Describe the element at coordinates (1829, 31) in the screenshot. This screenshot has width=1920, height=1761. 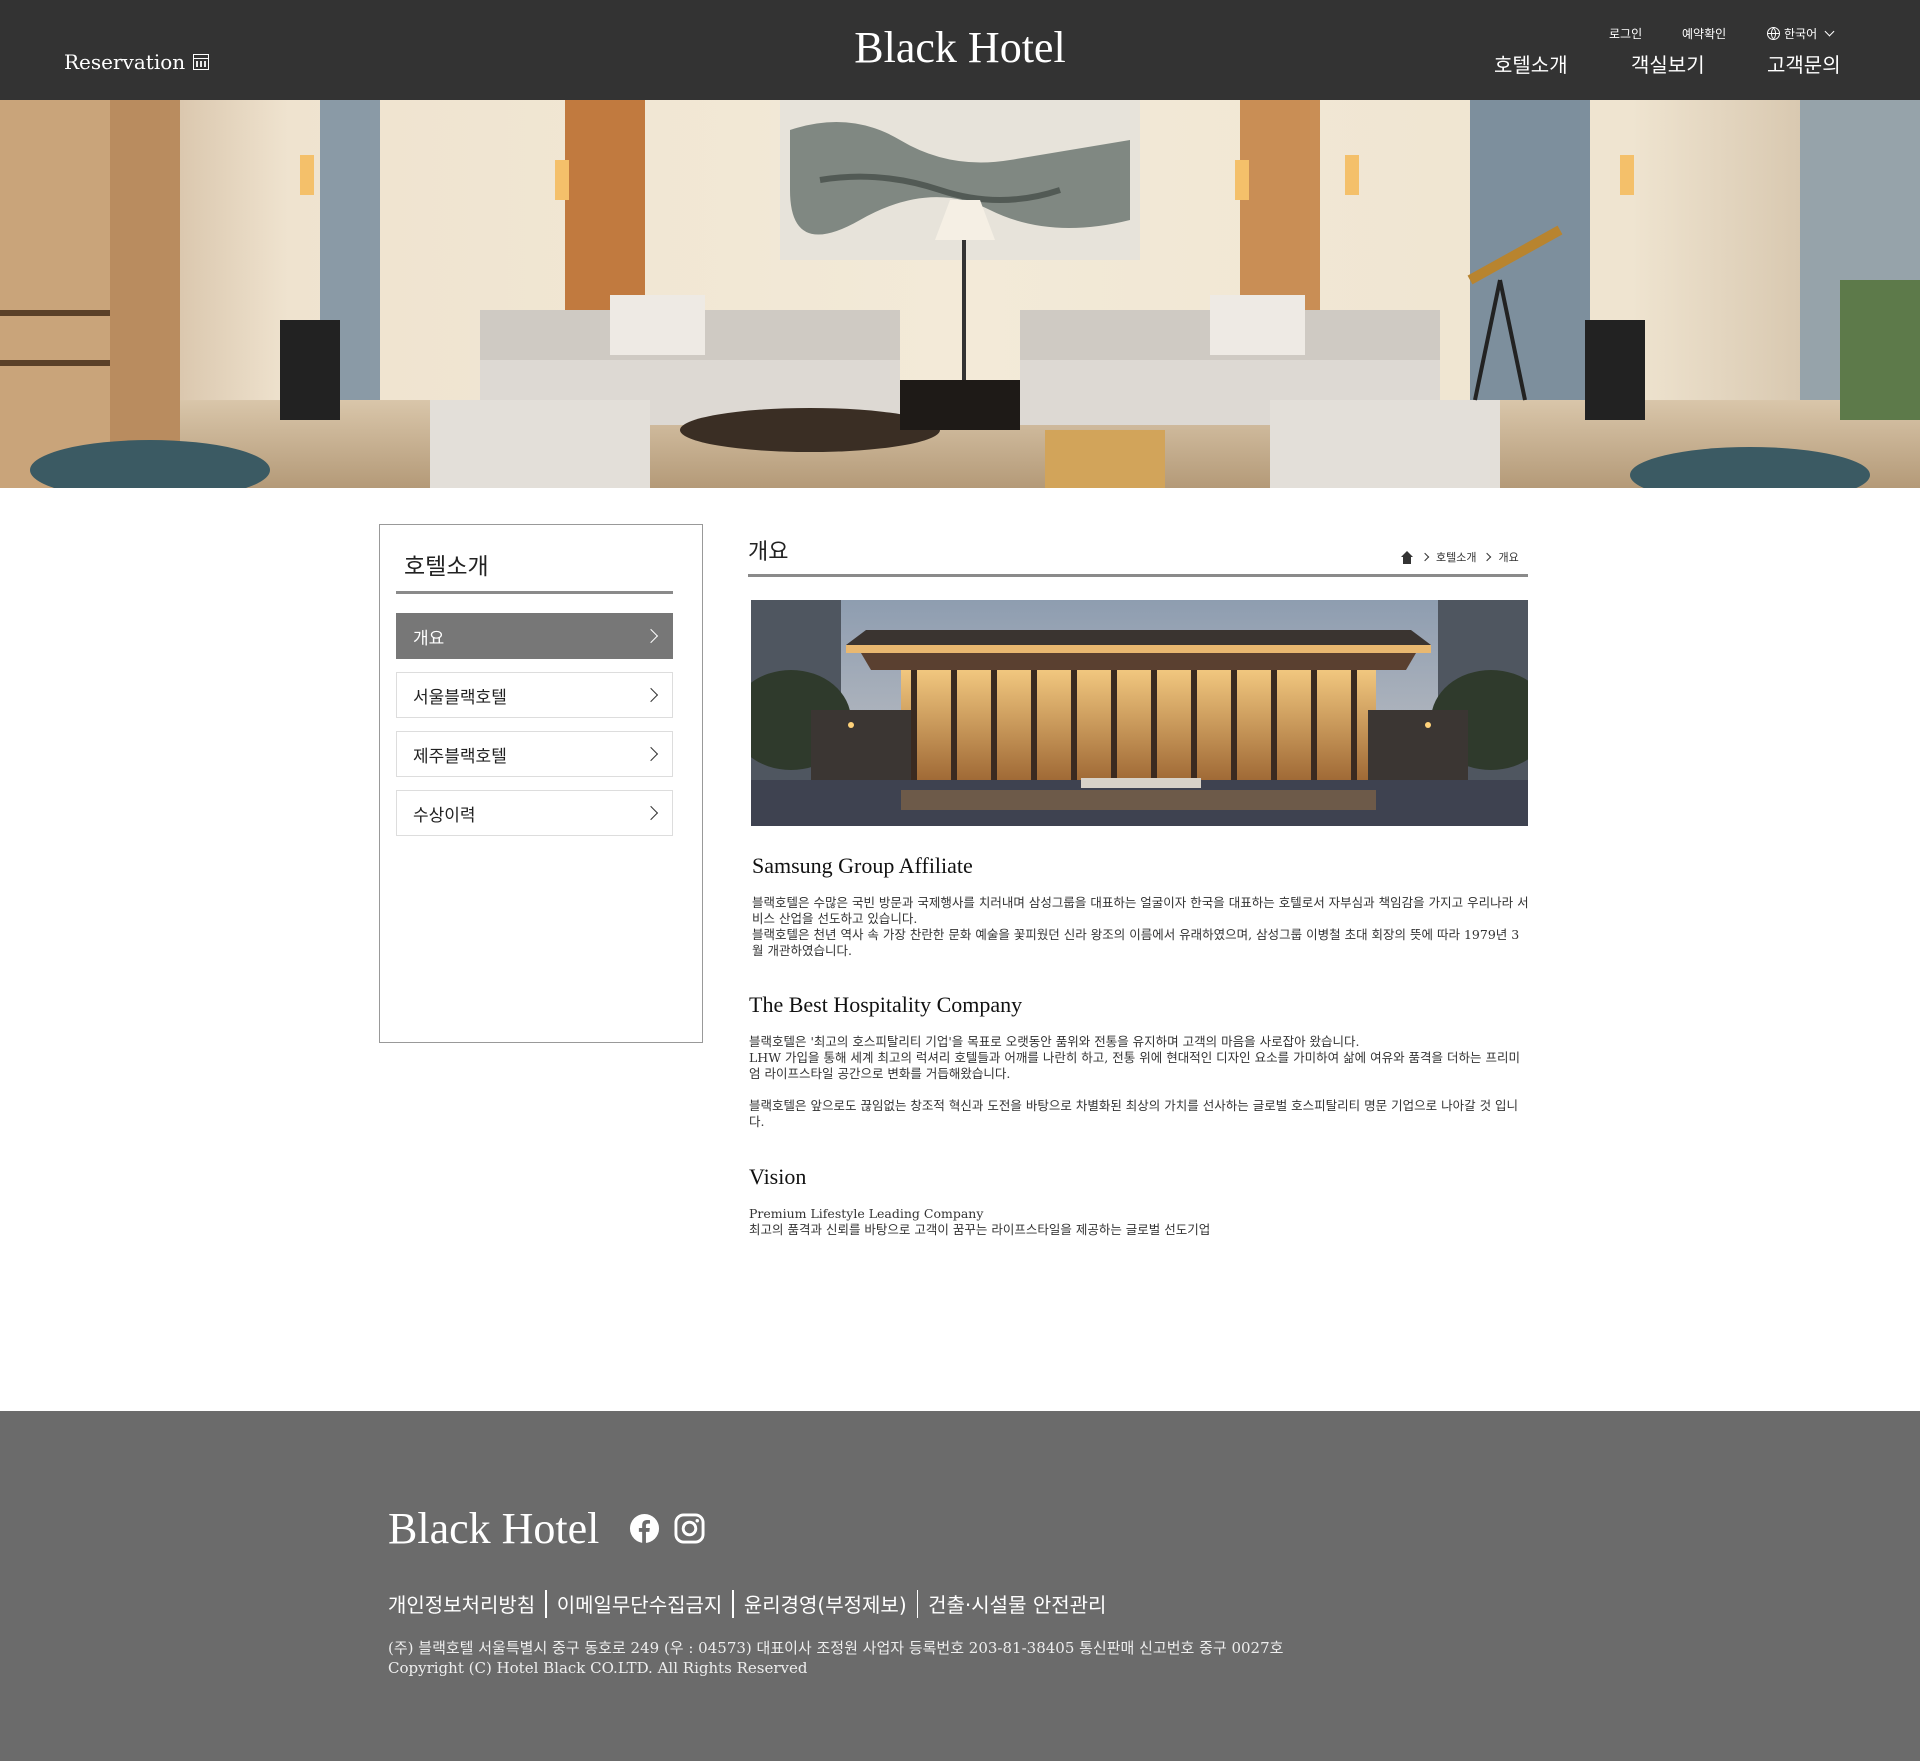
I see `chevron-down-icon` at that location.